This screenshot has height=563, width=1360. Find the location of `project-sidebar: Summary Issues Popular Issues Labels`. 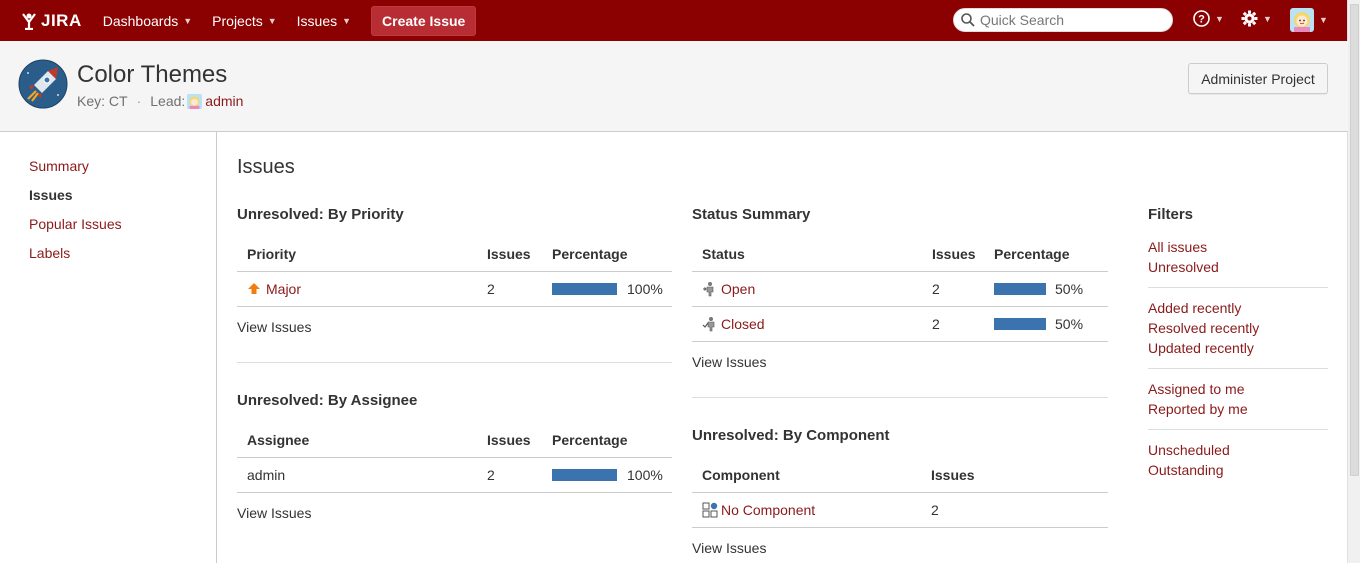

project-sidebar: Summary Issues Popular Issues Labels is located at coordinates (108, 347).